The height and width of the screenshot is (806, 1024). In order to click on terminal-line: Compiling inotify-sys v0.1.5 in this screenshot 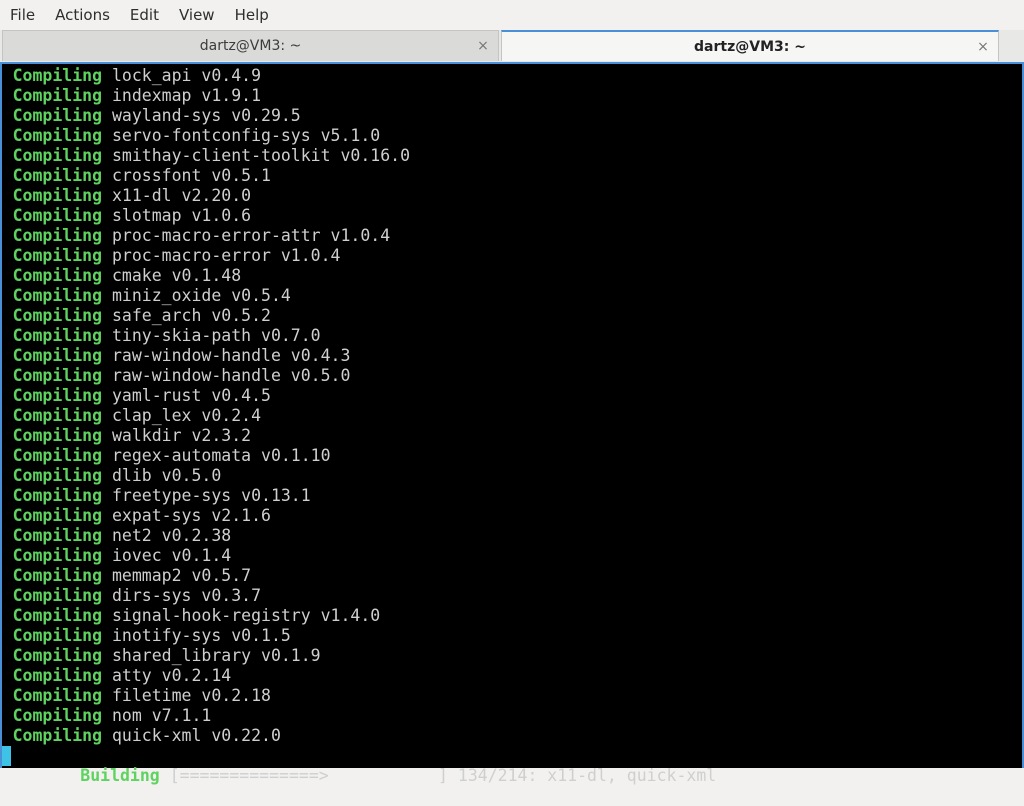, I will do `click(512, 636)`.